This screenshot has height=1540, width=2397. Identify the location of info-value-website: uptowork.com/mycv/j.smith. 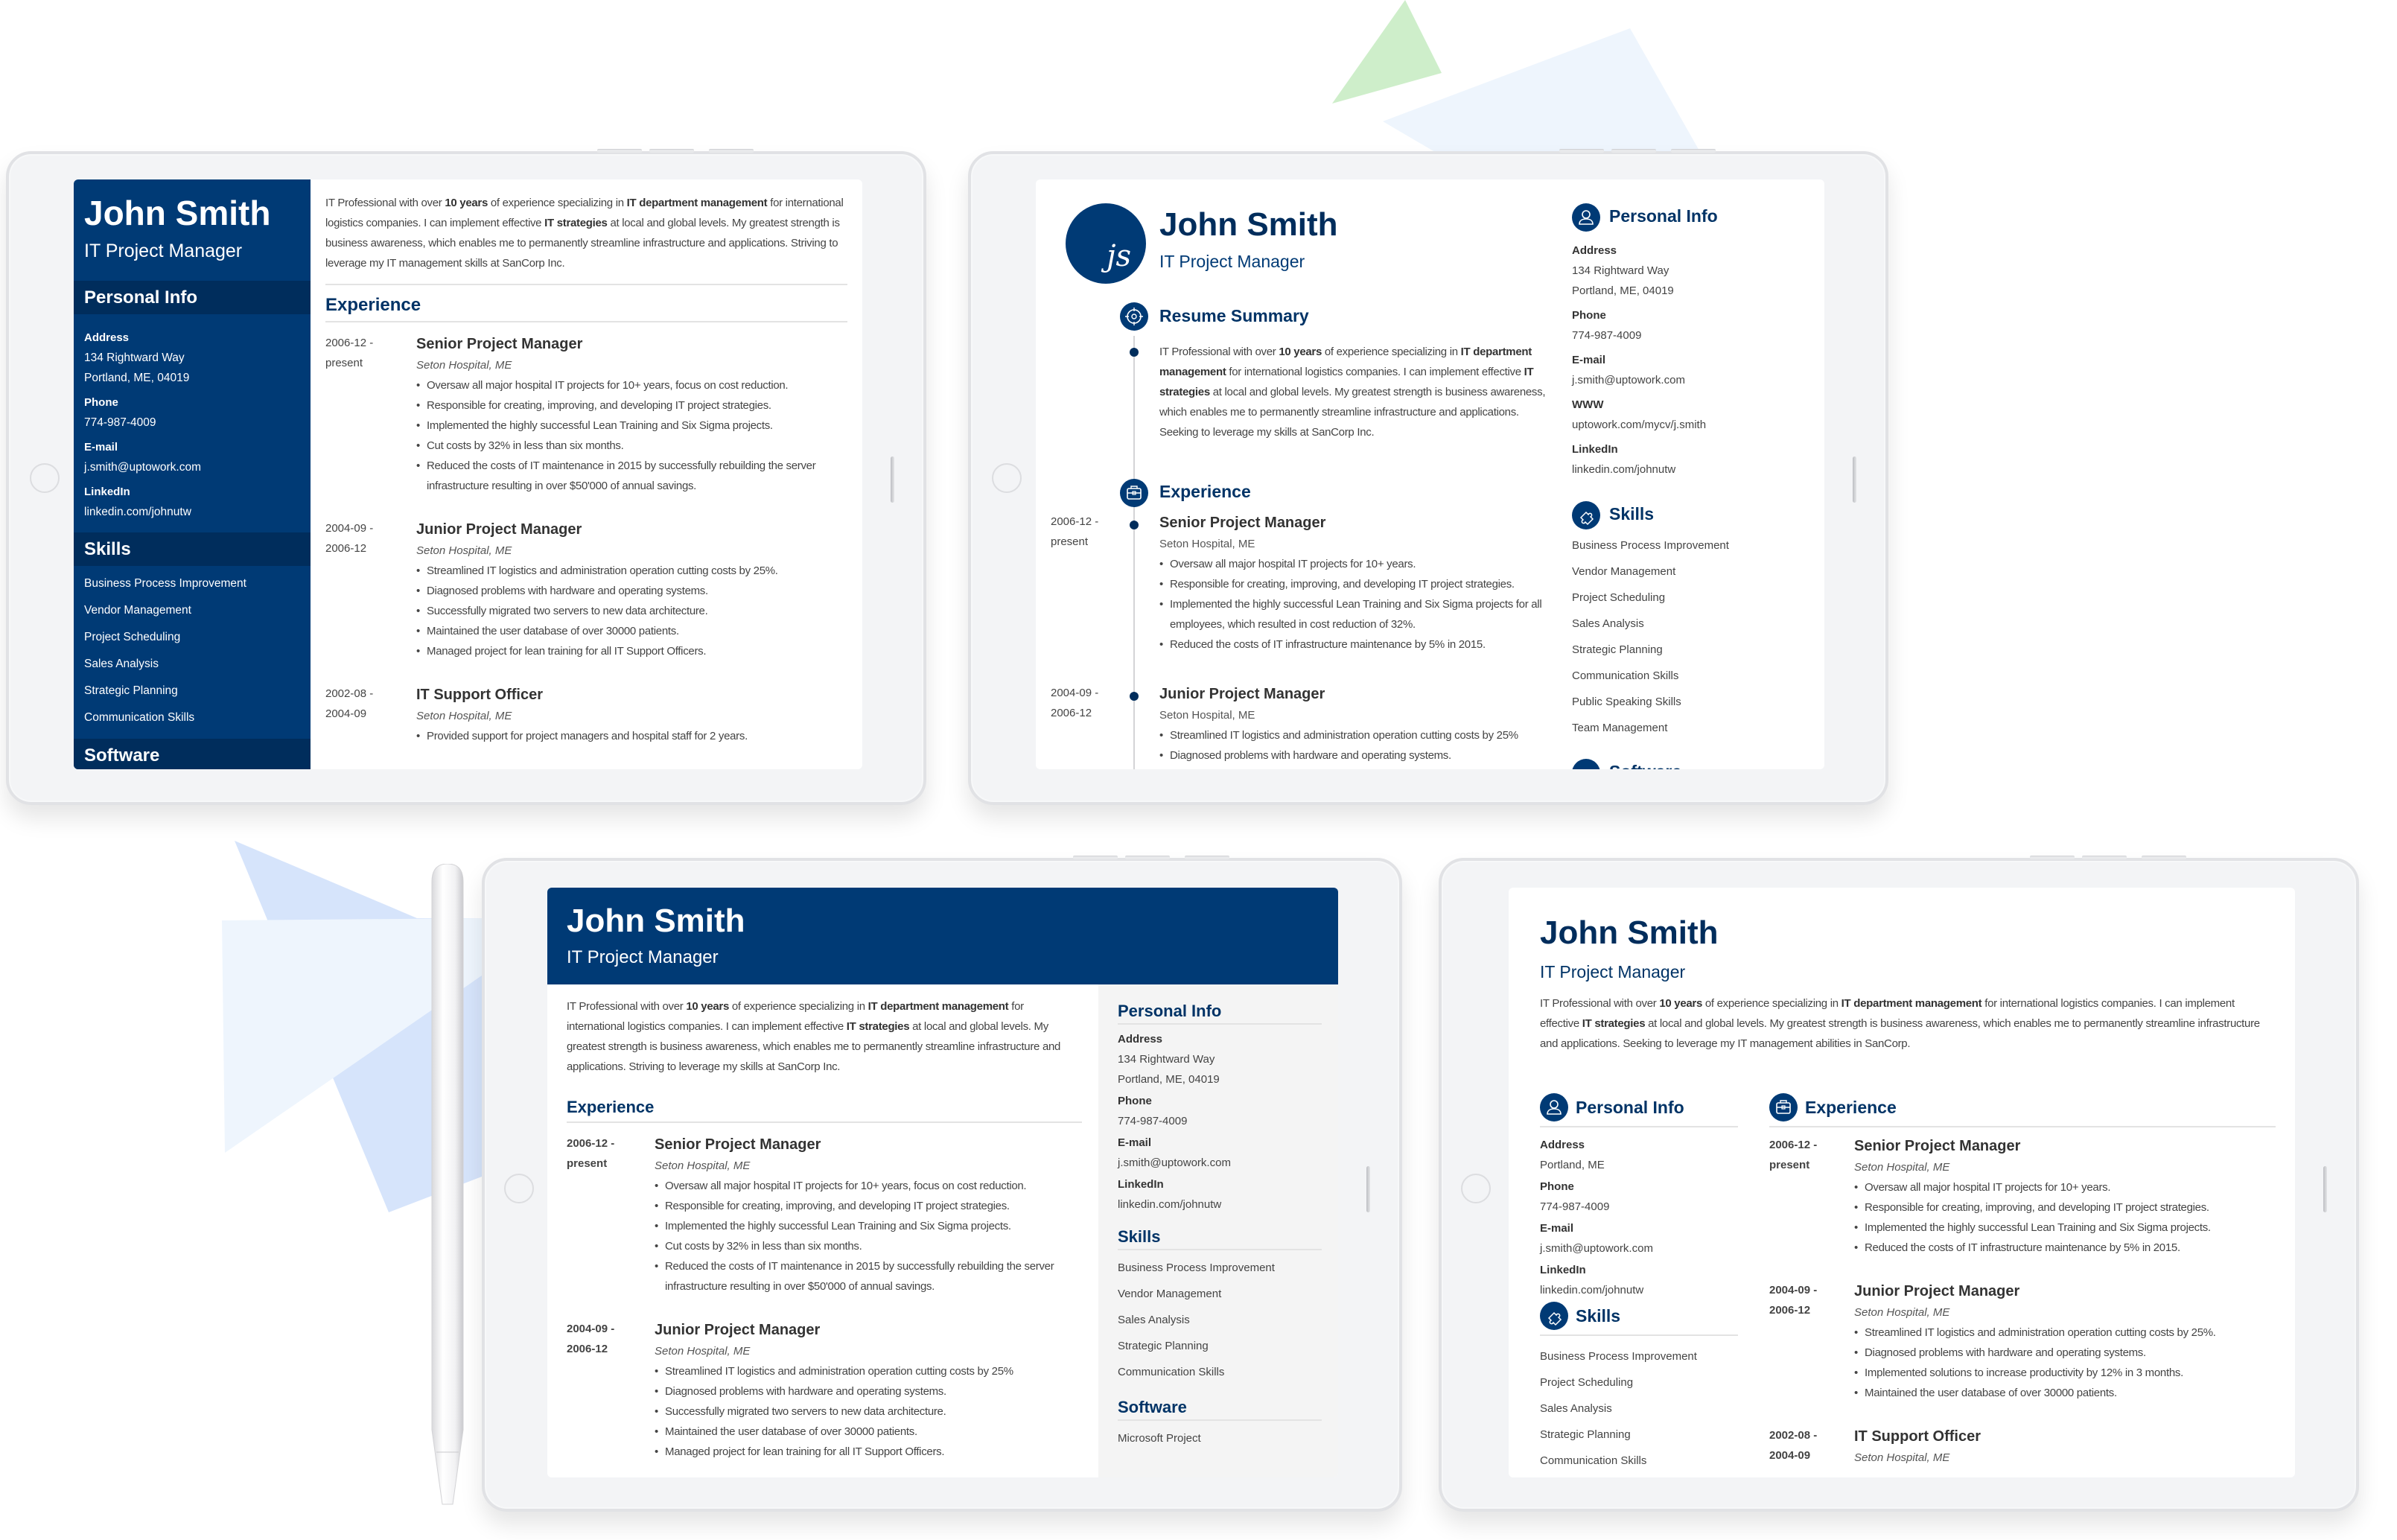
(1695, 425).